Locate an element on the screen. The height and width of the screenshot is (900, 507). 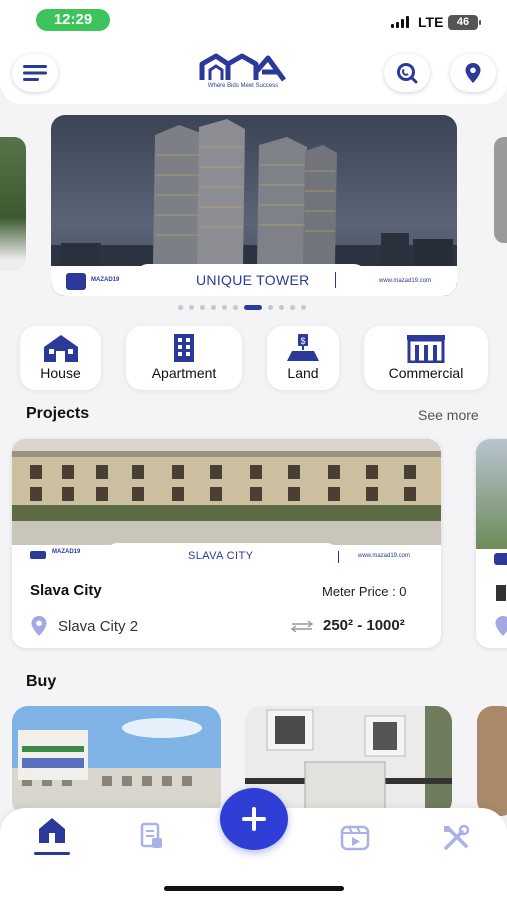
category-label: Apartment is located at coordinates (184, 373).